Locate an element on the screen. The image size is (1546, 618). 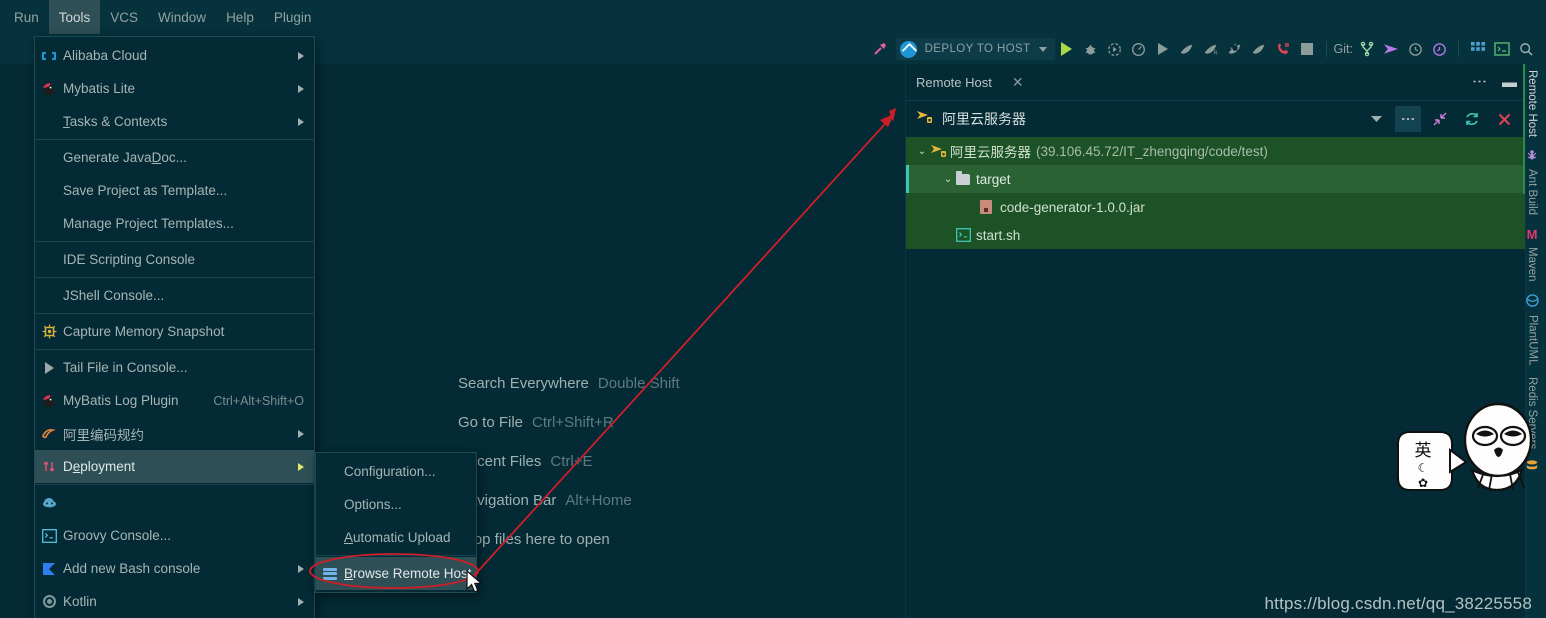
hint-row-go-to-file: Go to File Ctrl+Shift+R is located at coordinates (569, 422).